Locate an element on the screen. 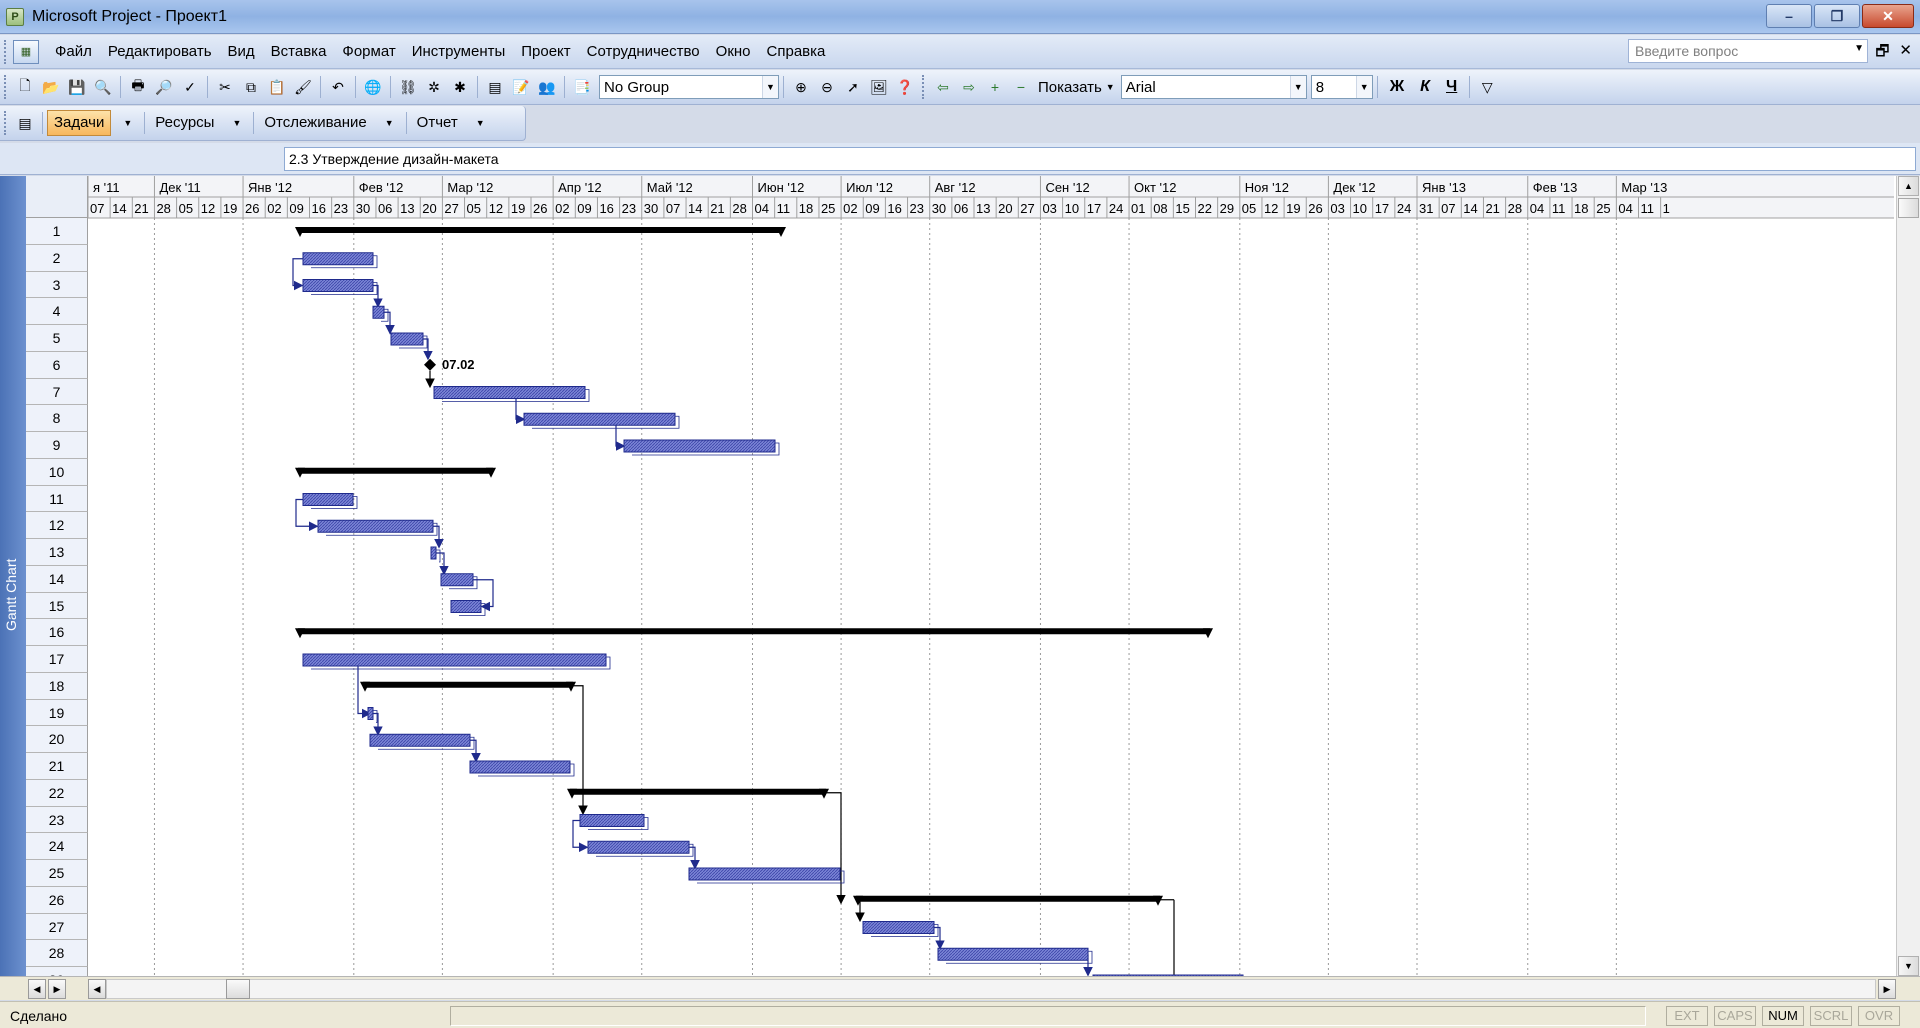  row-header: 18 is located at coordinates (57, 686).